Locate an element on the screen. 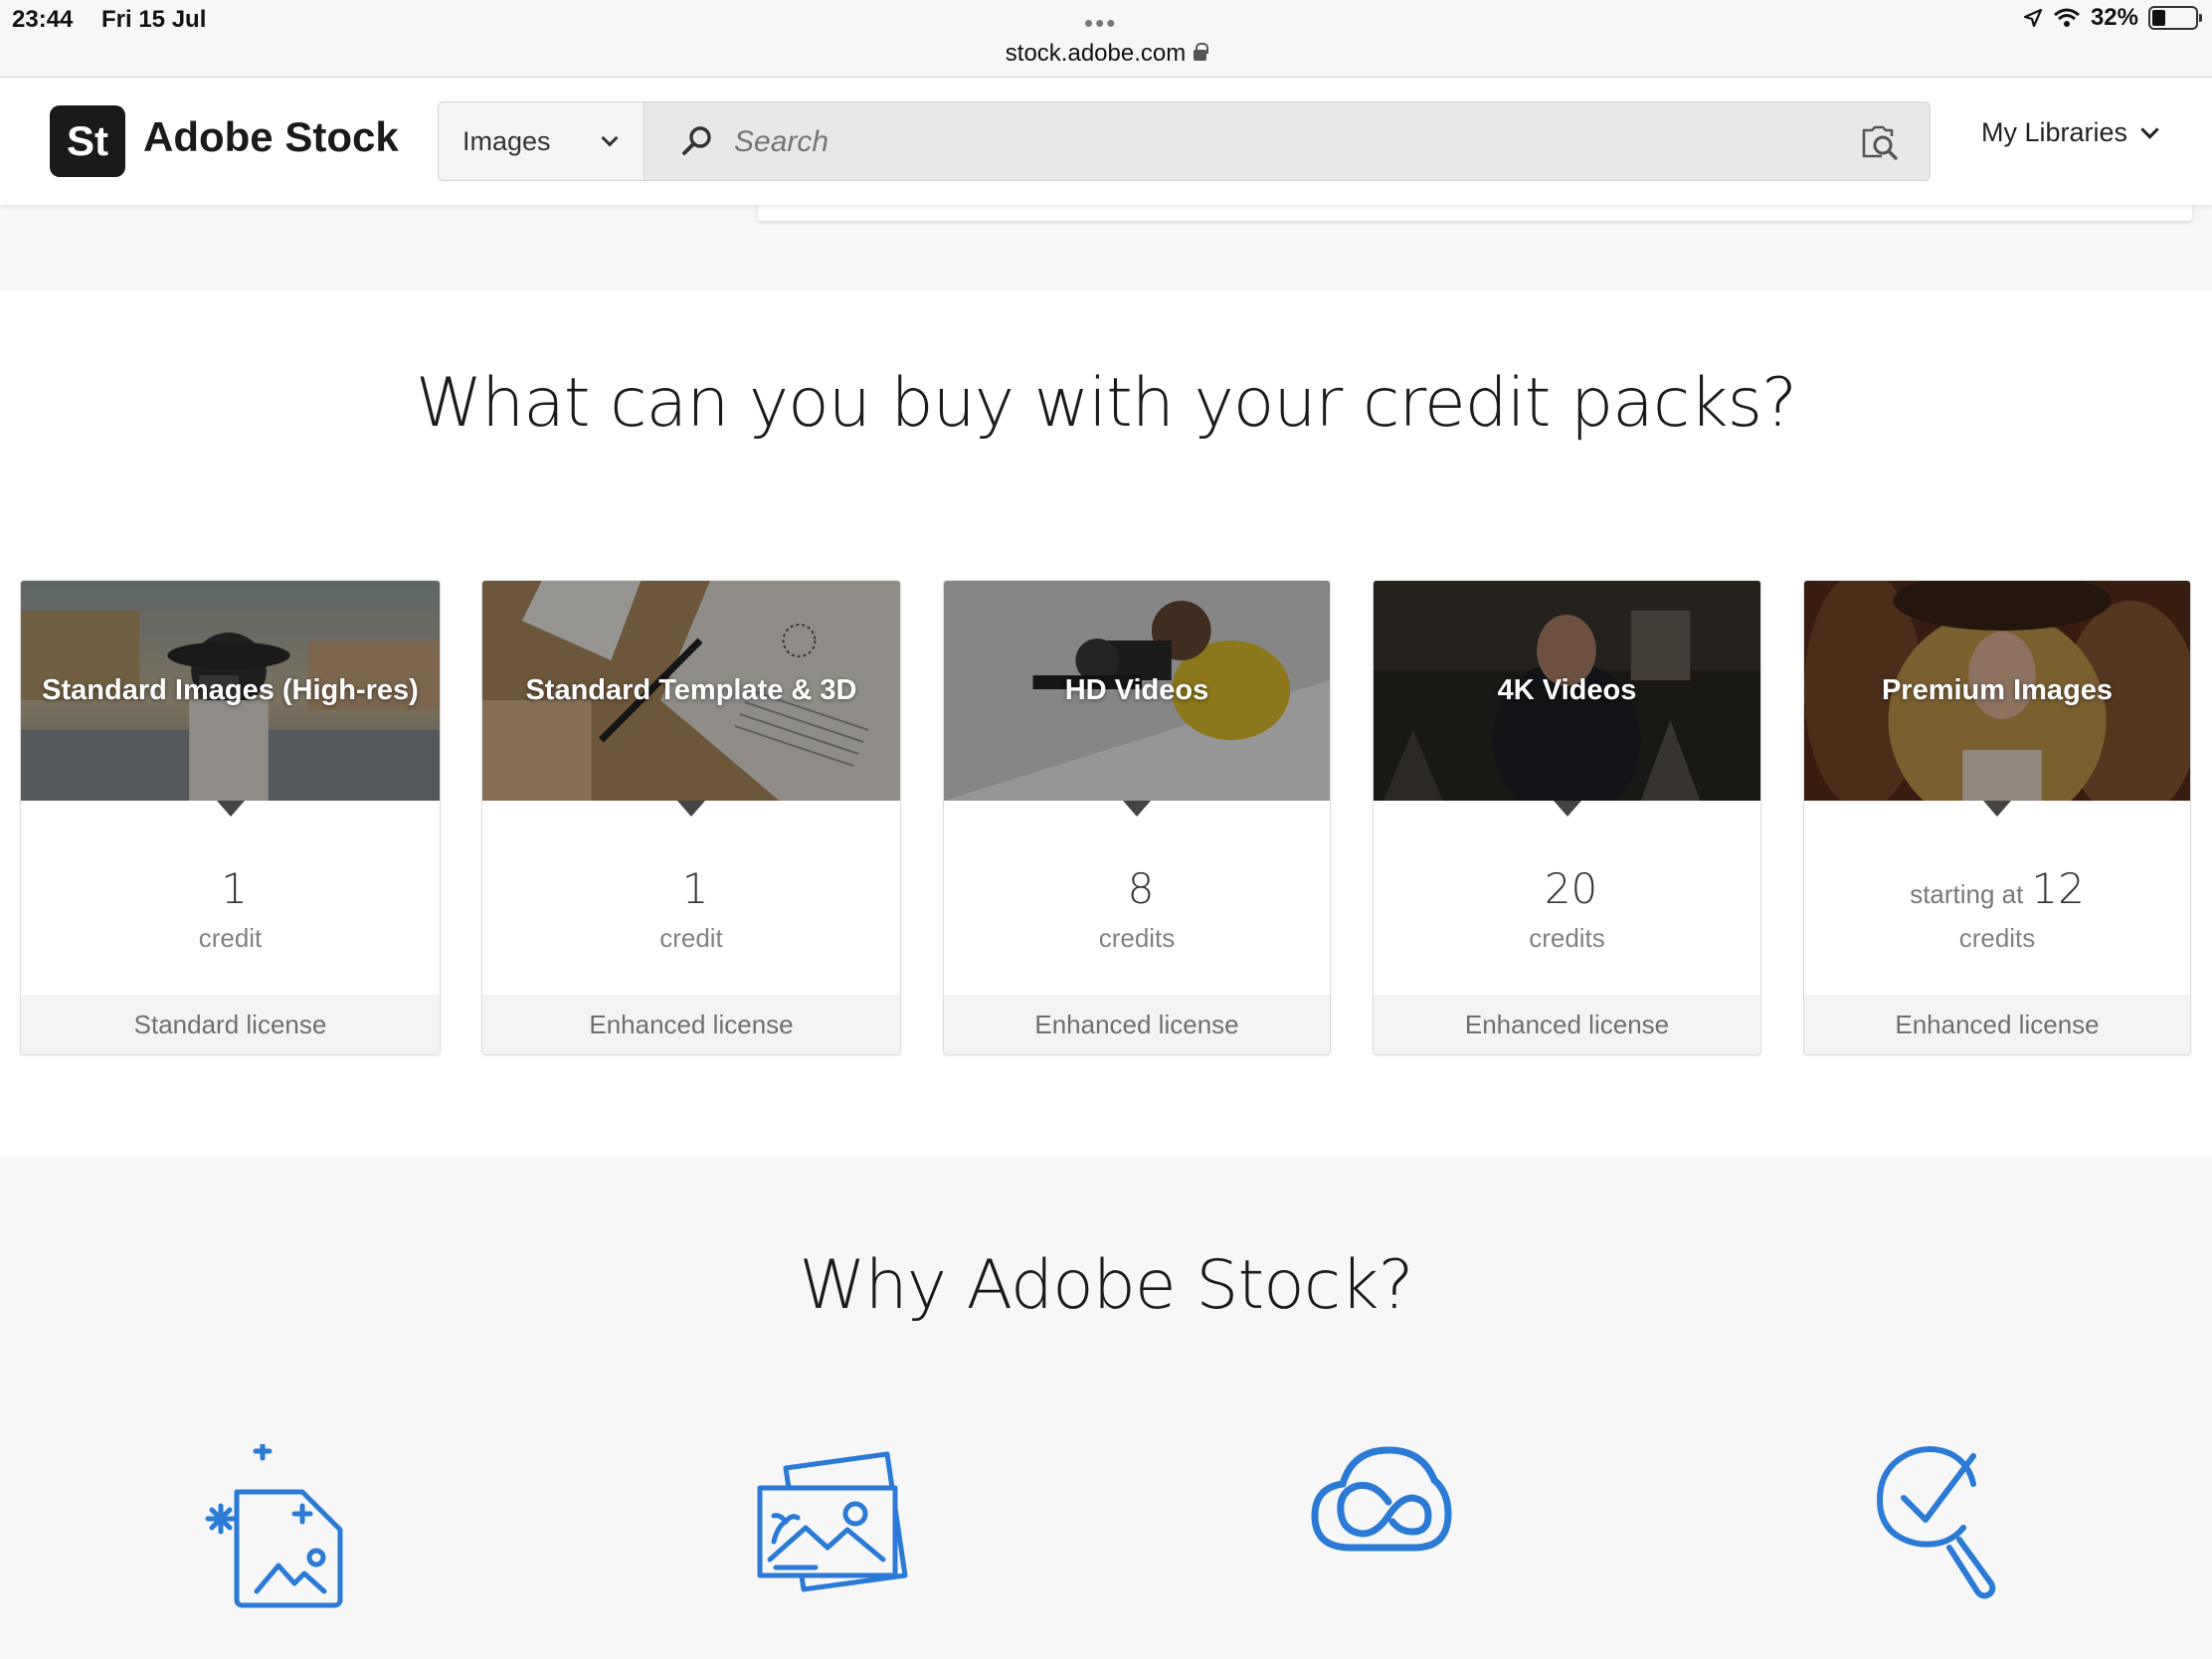  card-license: Standard license is located at coordinates (230, 1024).